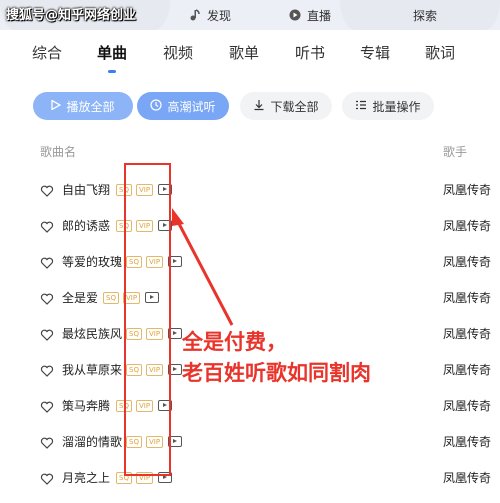  Describe the element at coordinates (234, 342) in the screenshot. I see `annotation-line-1: 全是付费，` at that location.